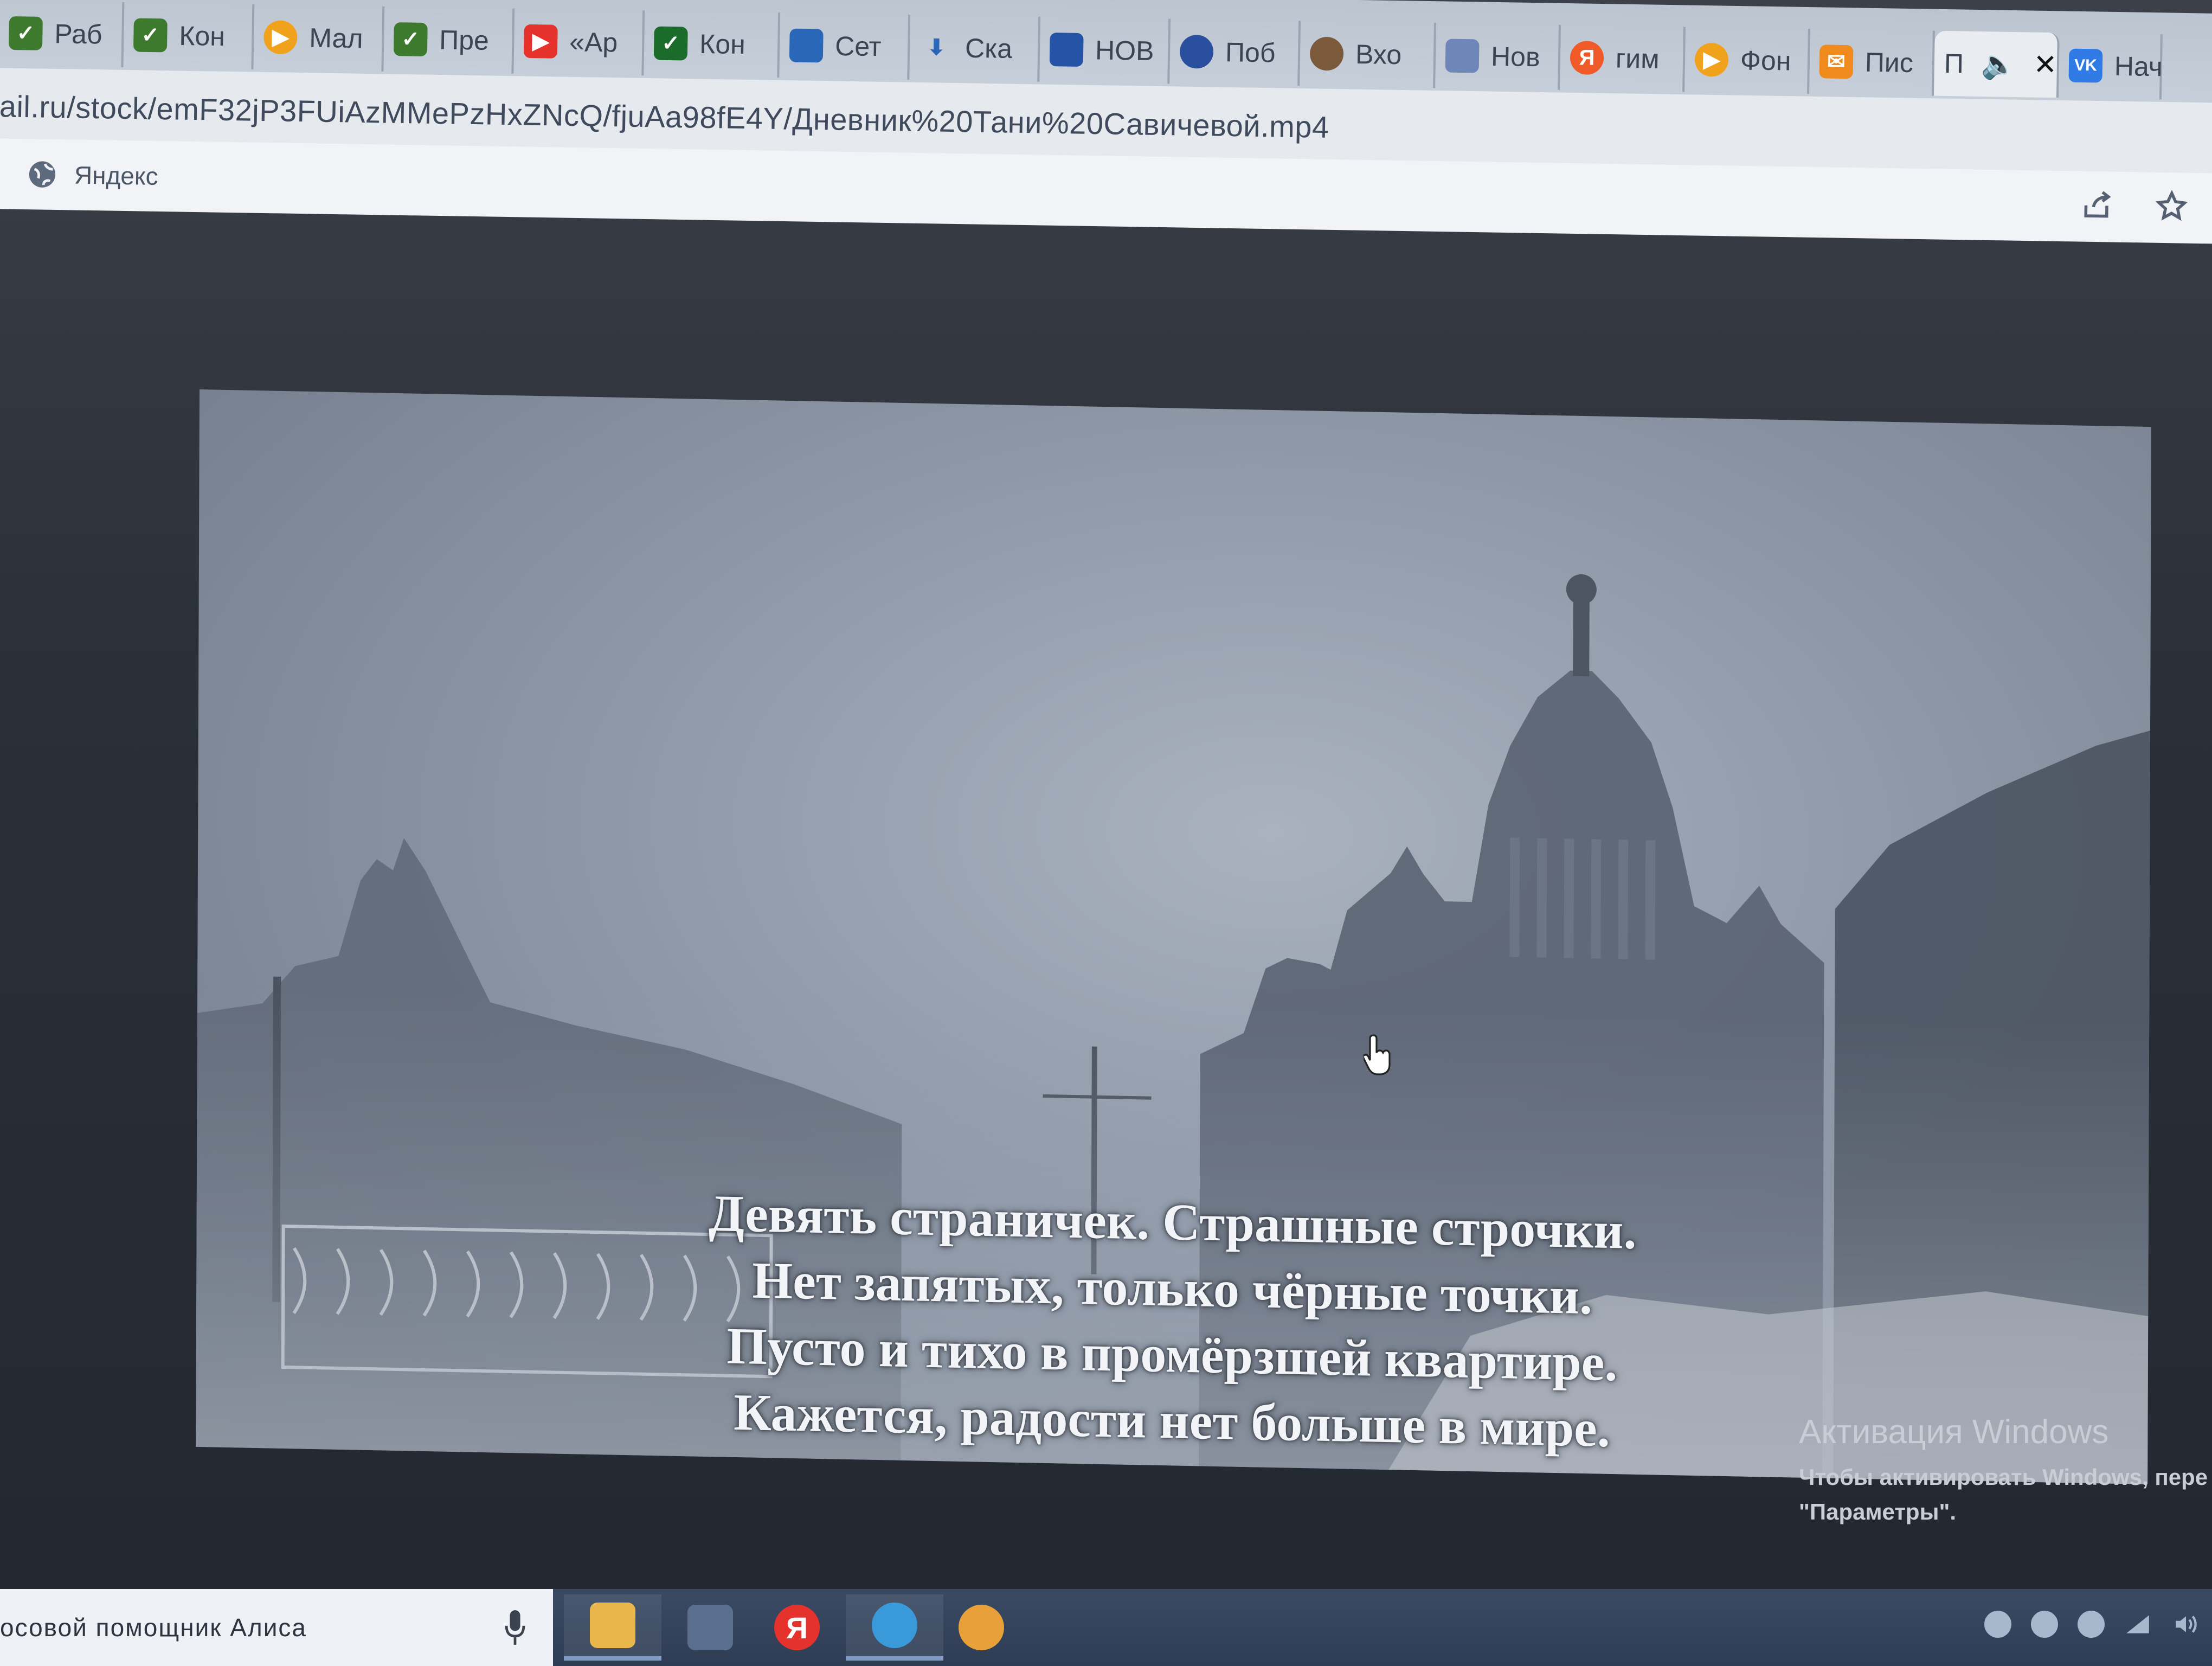 The image size is (2212, 1666). Describe the element at coordinates (1250, 52) in the screenshot. I see `tab-label: Поб` at that location.